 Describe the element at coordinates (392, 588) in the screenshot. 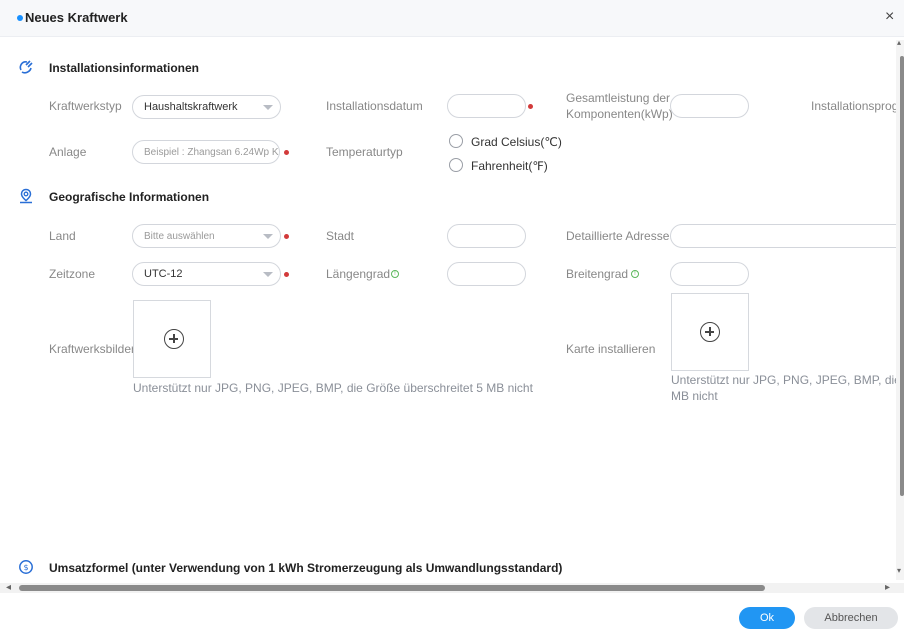

I see `horizontal-scroll-thumb` at that location.